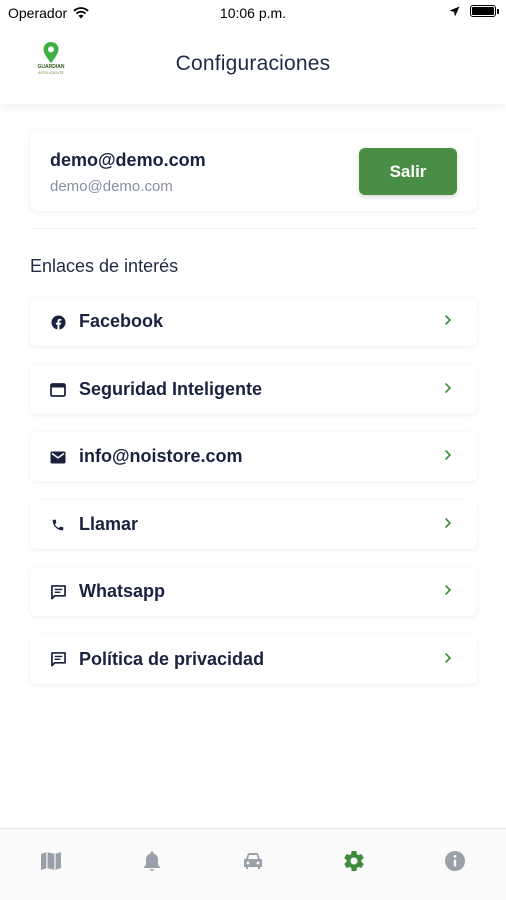 This screenshot has width=506, height=900. I want to click on map-icon, so click(50, 861).